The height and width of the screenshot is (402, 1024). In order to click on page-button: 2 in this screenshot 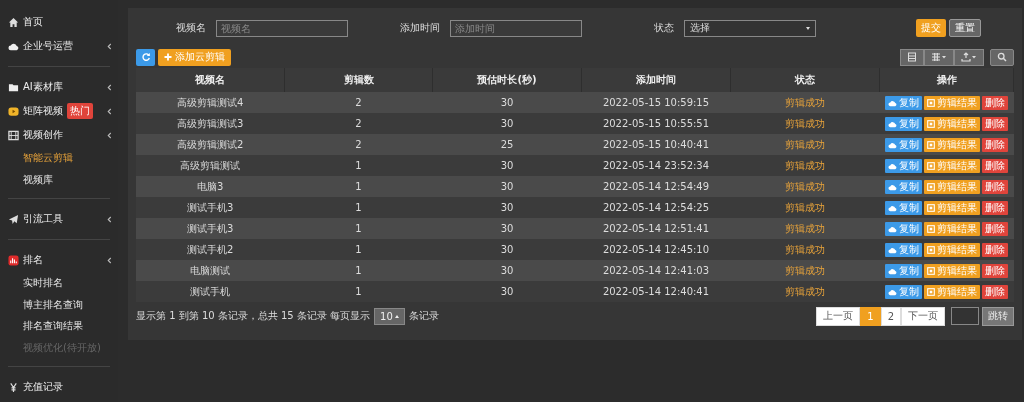, I will do `click(890, 316)`.